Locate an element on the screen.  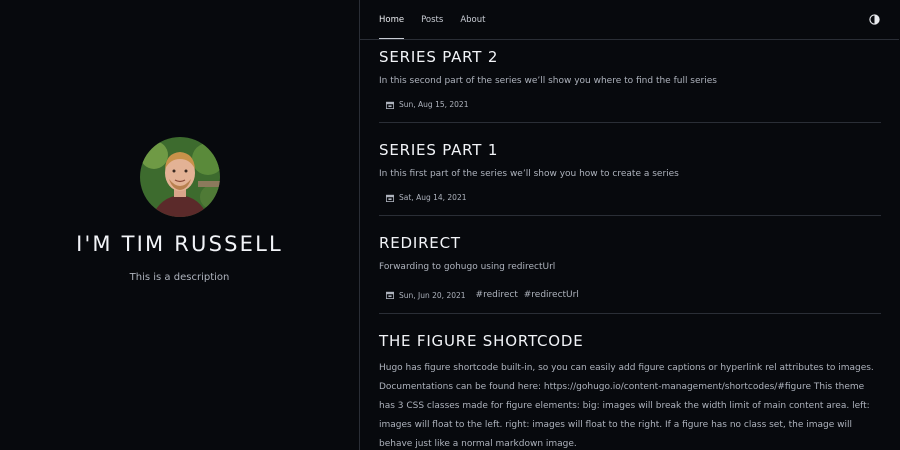
post-title: SERIES PART 1 is located at coordinates (630, 150).